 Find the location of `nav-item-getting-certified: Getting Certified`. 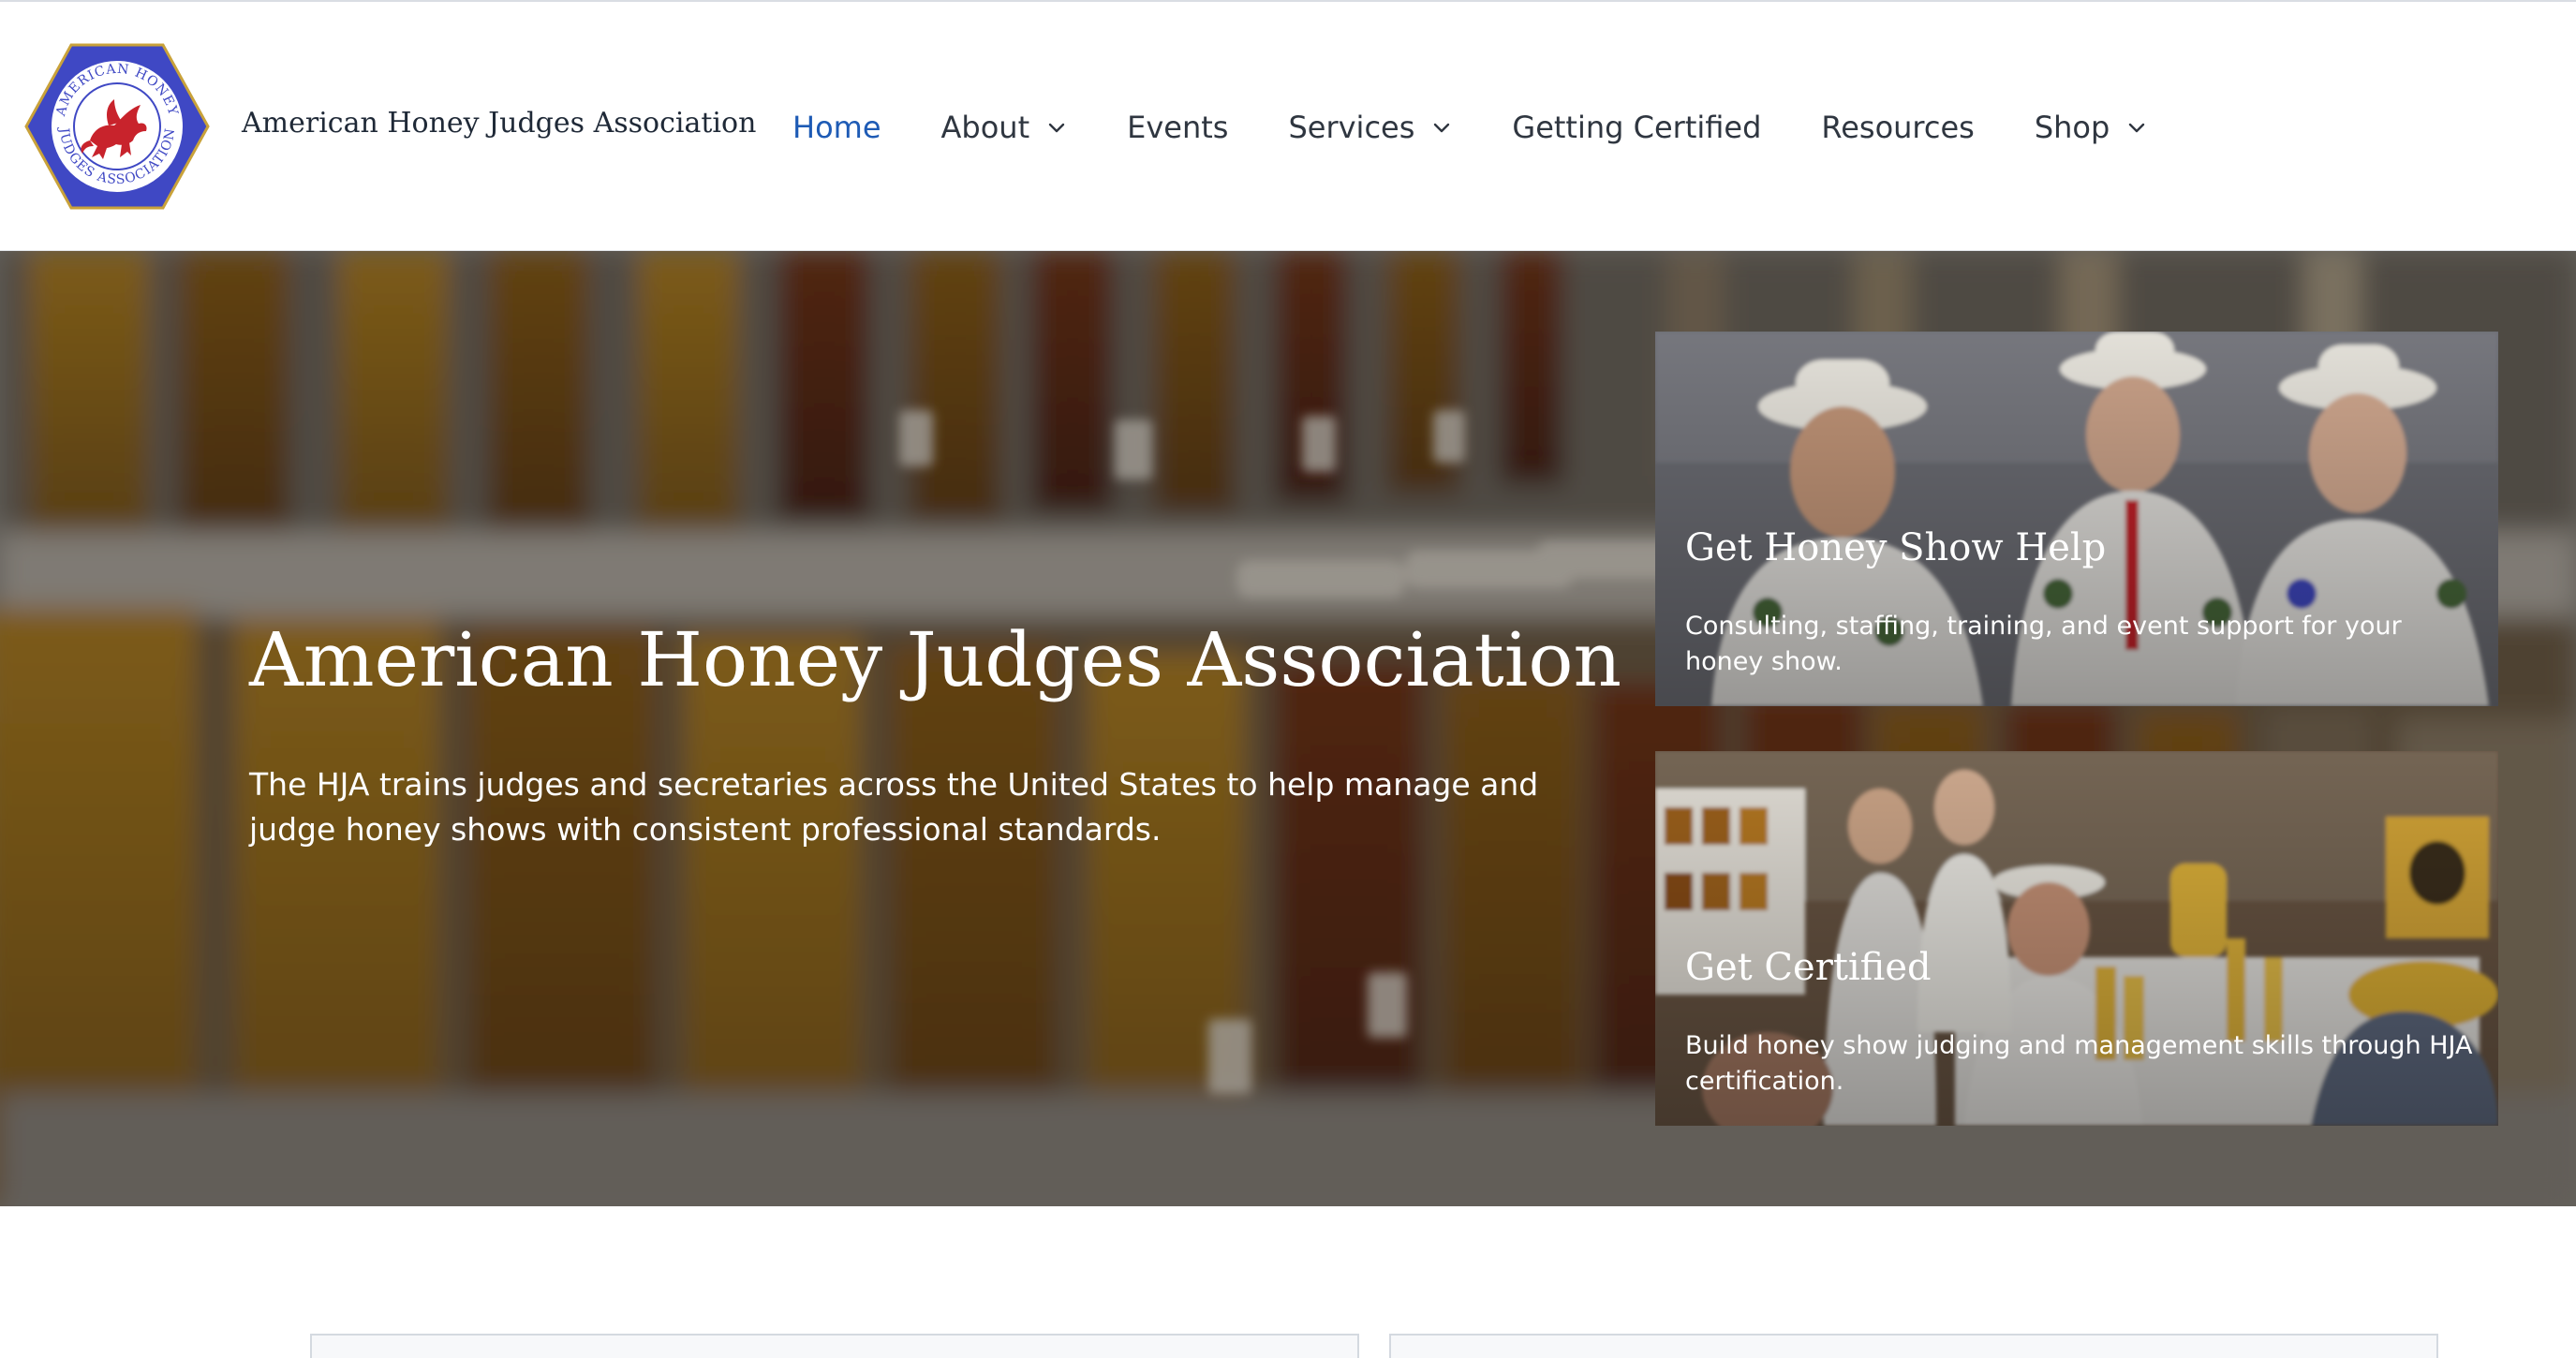

nav-item-getting-certified: Getting Certified is located at coordinates (1637, 127).